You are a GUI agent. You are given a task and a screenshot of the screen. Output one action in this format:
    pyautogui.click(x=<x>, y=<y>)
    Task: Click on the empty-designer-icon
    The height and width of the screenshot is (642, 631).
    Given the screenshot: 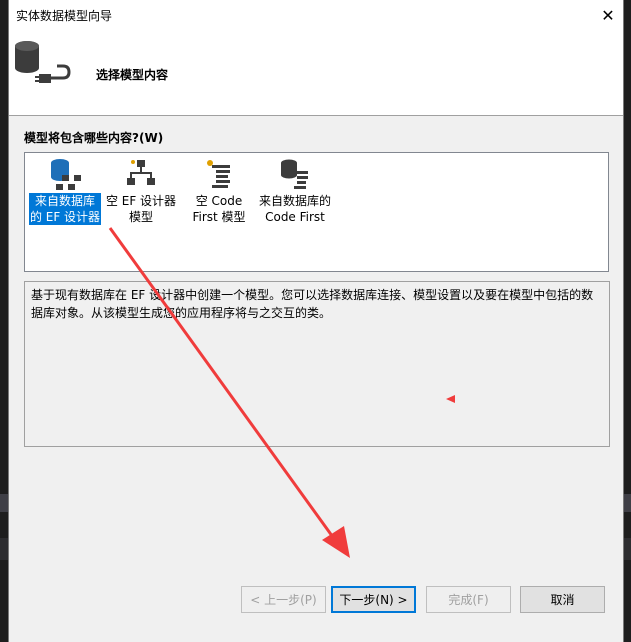 What is the action you would take?
    pyautogui.click(x=141, y=172)
    